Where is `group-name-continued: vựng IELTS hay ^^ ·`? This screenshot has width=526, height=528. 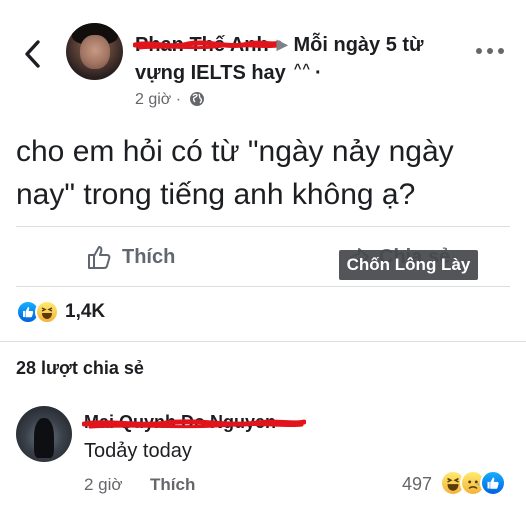
group-name-continued: vựng IELTS hay ^^ · is located at coordinates (228, 74).